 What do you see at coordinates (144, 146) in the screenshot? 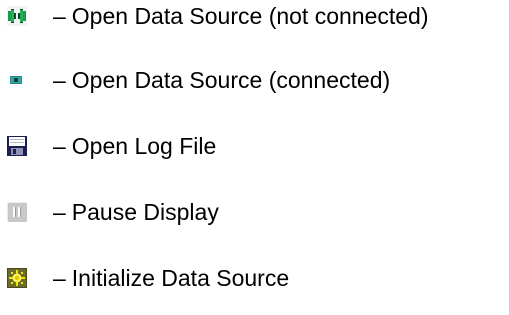
I see `legend-label-open-log-file: Open Log File` at bounding box center [144, 146].